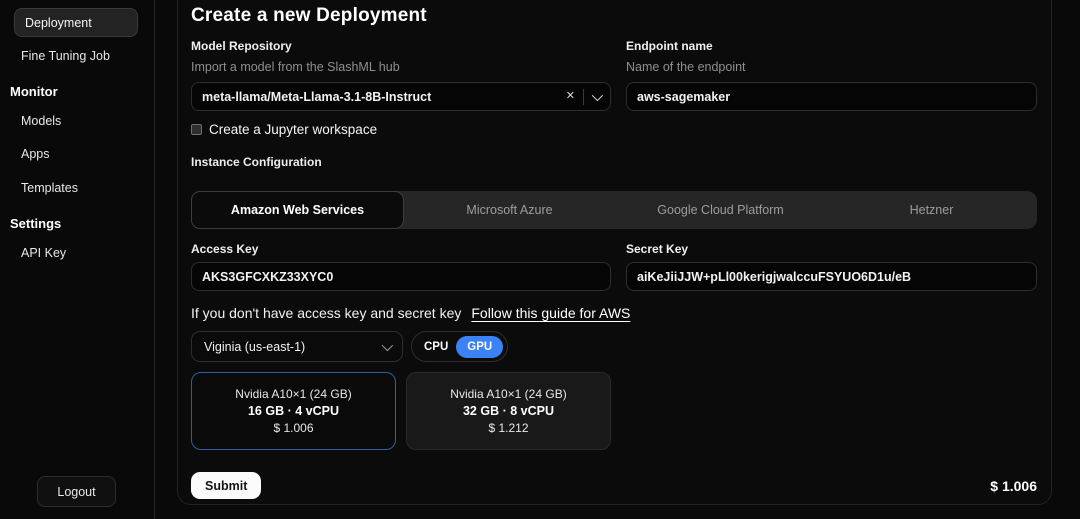  Describe the element at coordinates (76, 491) in the screenshot. I see `logout-button: Logout` at that location.